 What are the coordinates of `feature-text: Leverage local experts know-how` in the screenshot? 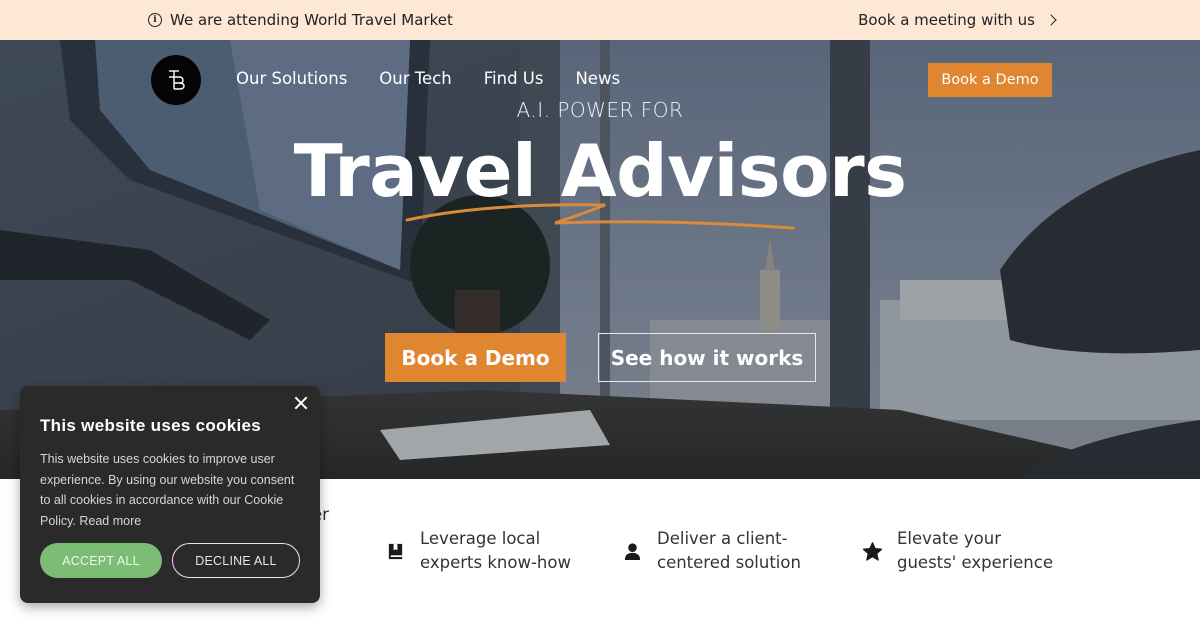 It's located at (495, 550).